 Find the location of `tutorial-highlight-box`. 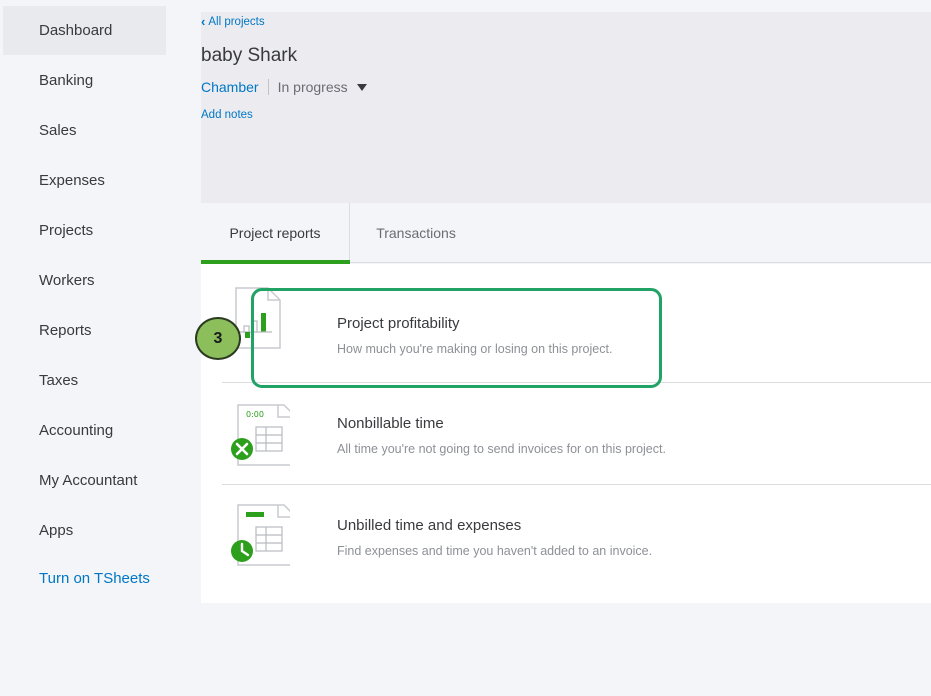

tutorial-highlight-box is located at coordinates (456, 338).